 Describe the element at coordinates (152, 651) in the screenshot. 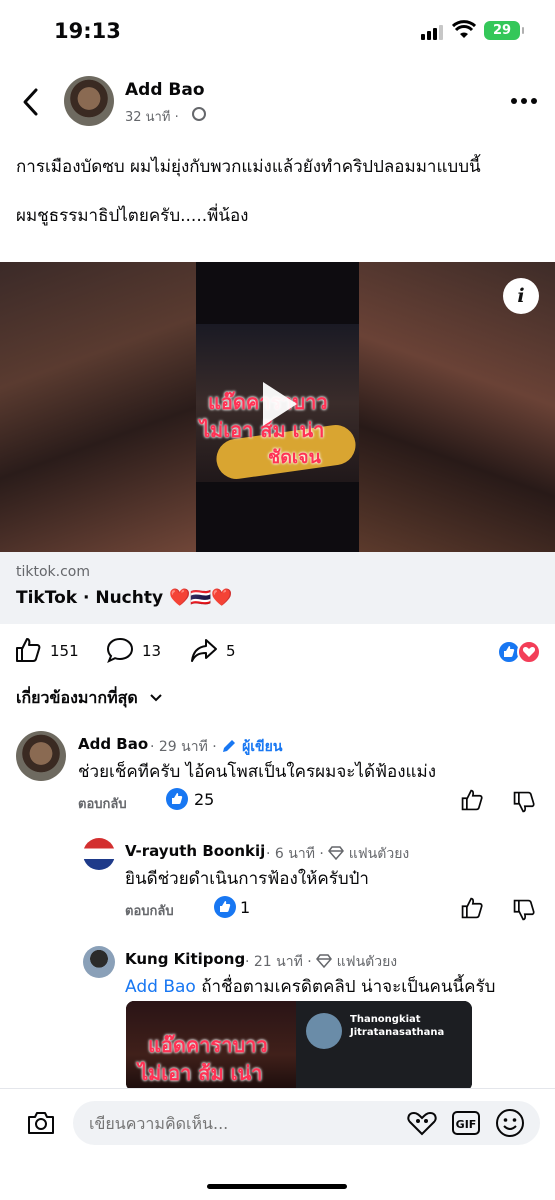

I see `comment-count: 13` at that location.